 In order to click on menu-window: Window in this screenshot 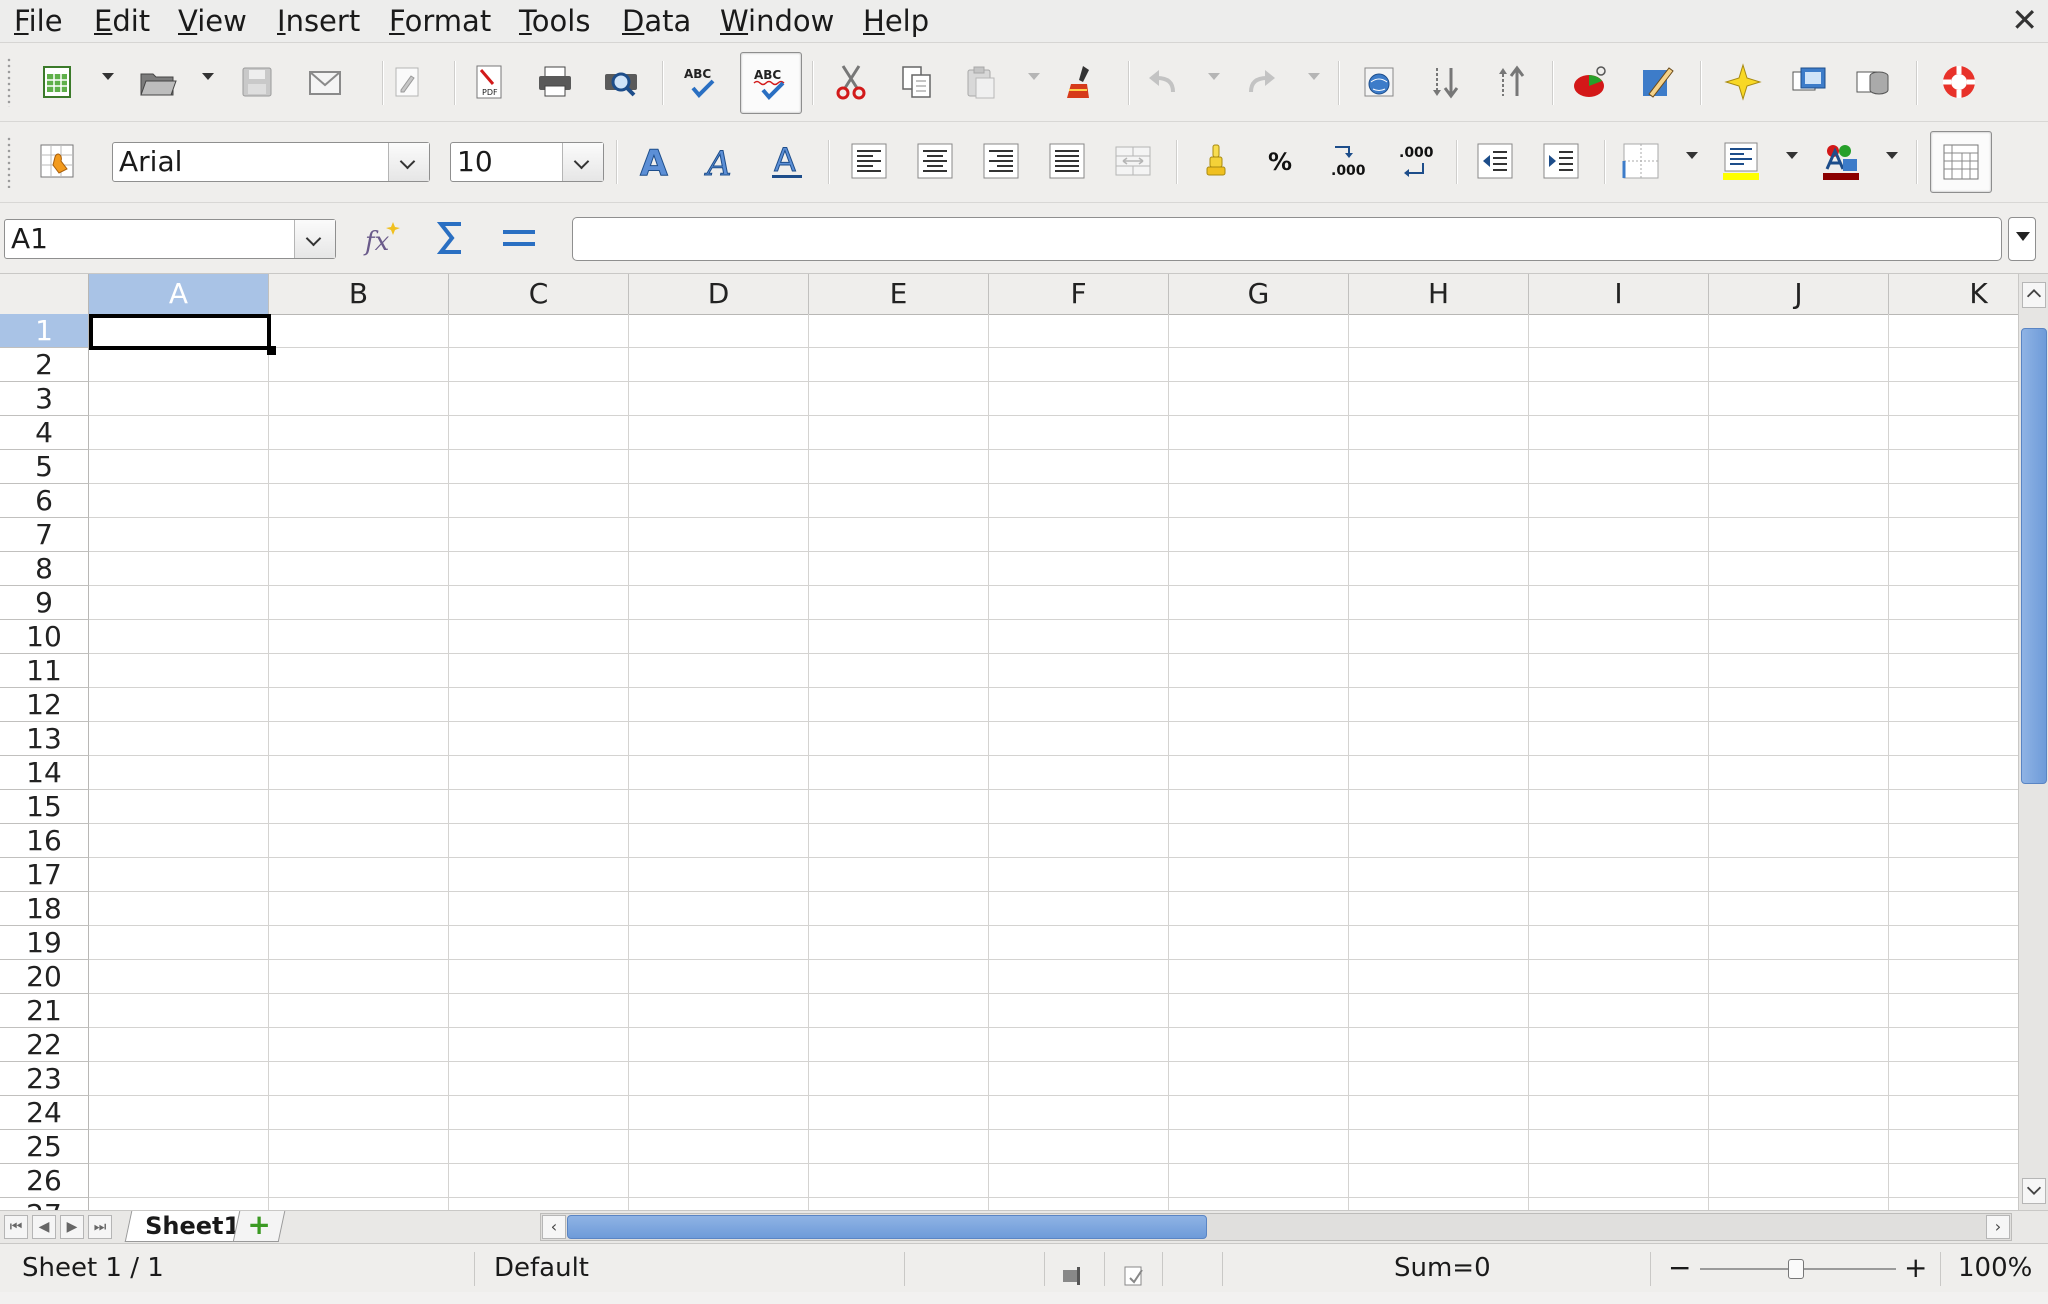, I will do `click(777, 21)`.